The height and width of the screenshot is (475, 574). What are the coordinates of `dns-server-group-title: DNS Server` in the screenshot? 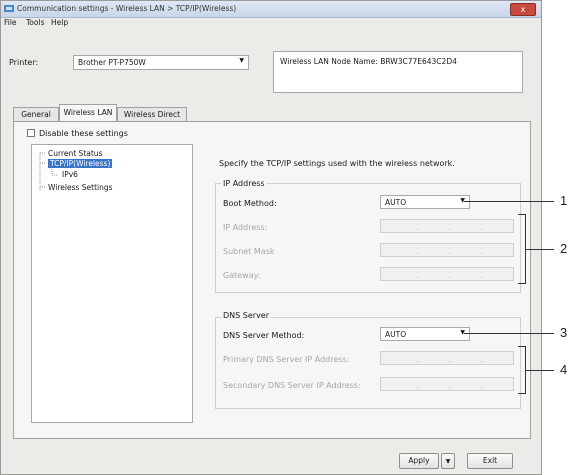 It's located at (246, 315).